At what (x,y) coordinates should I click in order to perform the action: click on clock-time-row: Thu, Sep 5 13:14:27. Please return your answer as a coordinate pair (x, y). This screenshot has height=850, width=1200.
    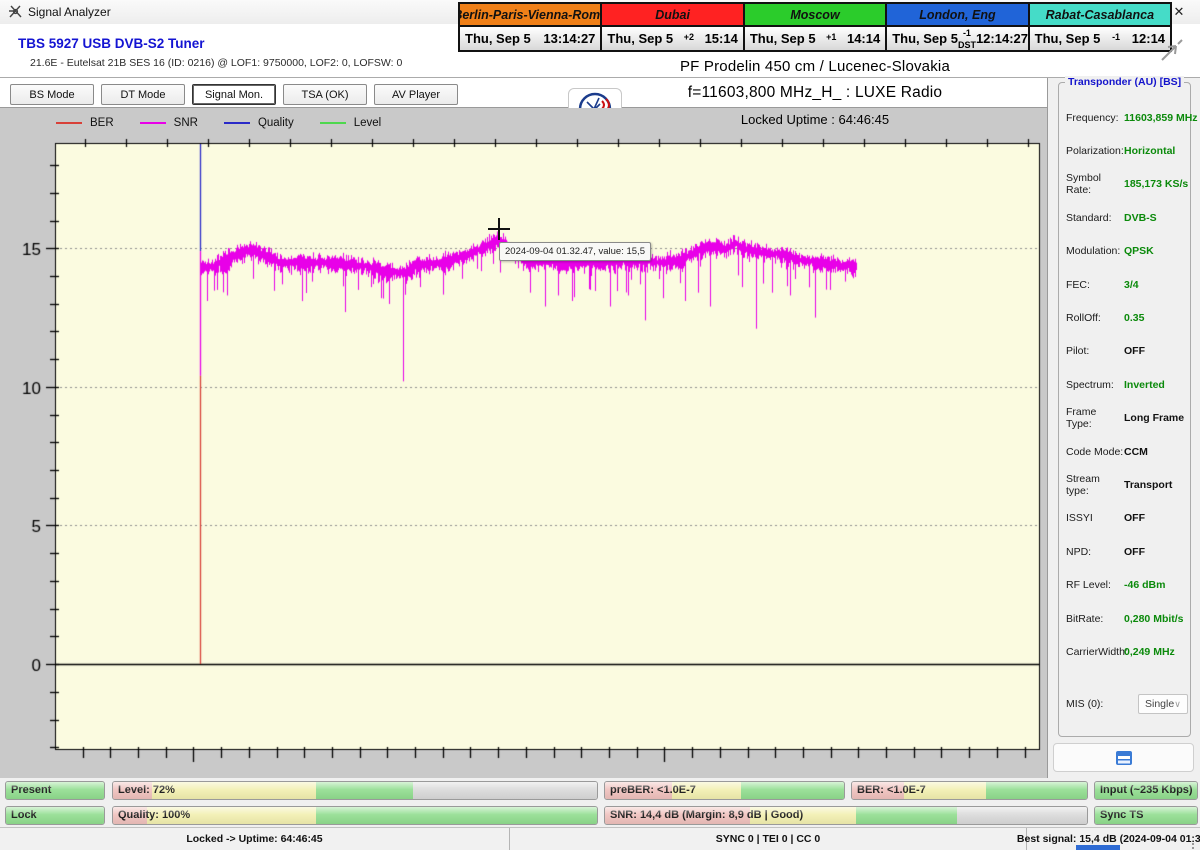
    Looking at the image, I should click on (530, 38).